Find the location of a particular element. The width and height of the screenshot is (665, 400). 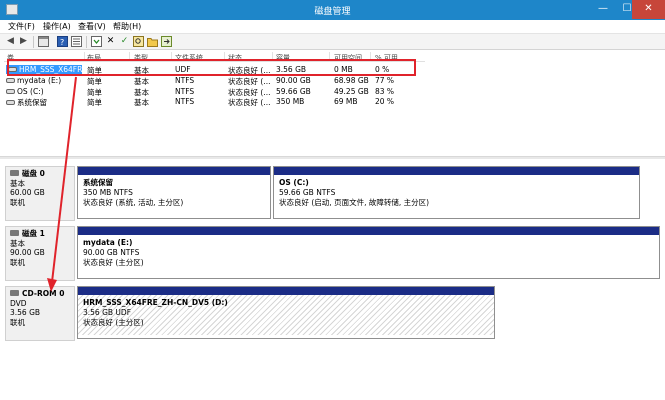

menu-bar: 文件(F) 操作(A) 查看(V) 帮助(H) is located at coordinates (332, 27).